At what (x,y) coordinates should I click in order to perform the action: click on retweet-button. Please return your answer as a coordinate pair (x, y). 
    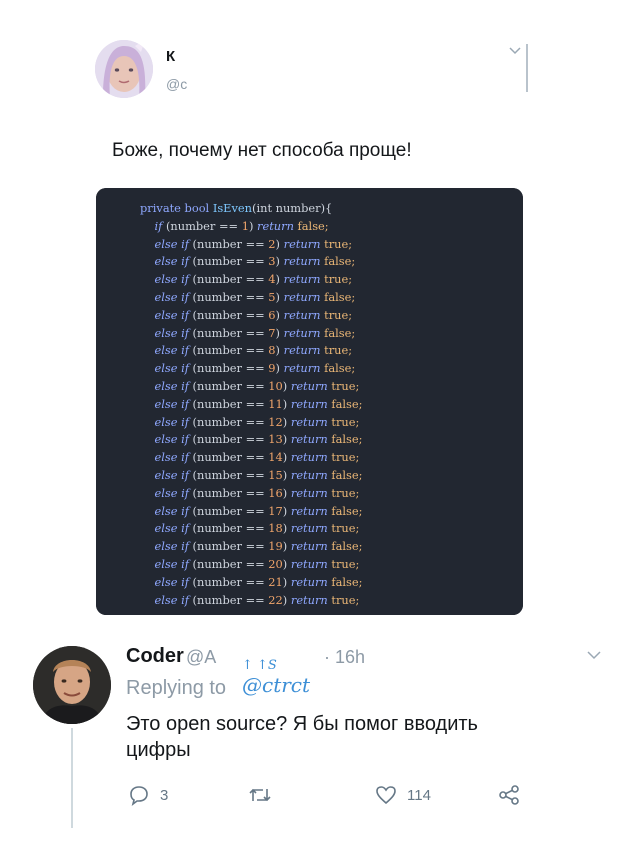
    Looking at the image, I should click on (260, 795).